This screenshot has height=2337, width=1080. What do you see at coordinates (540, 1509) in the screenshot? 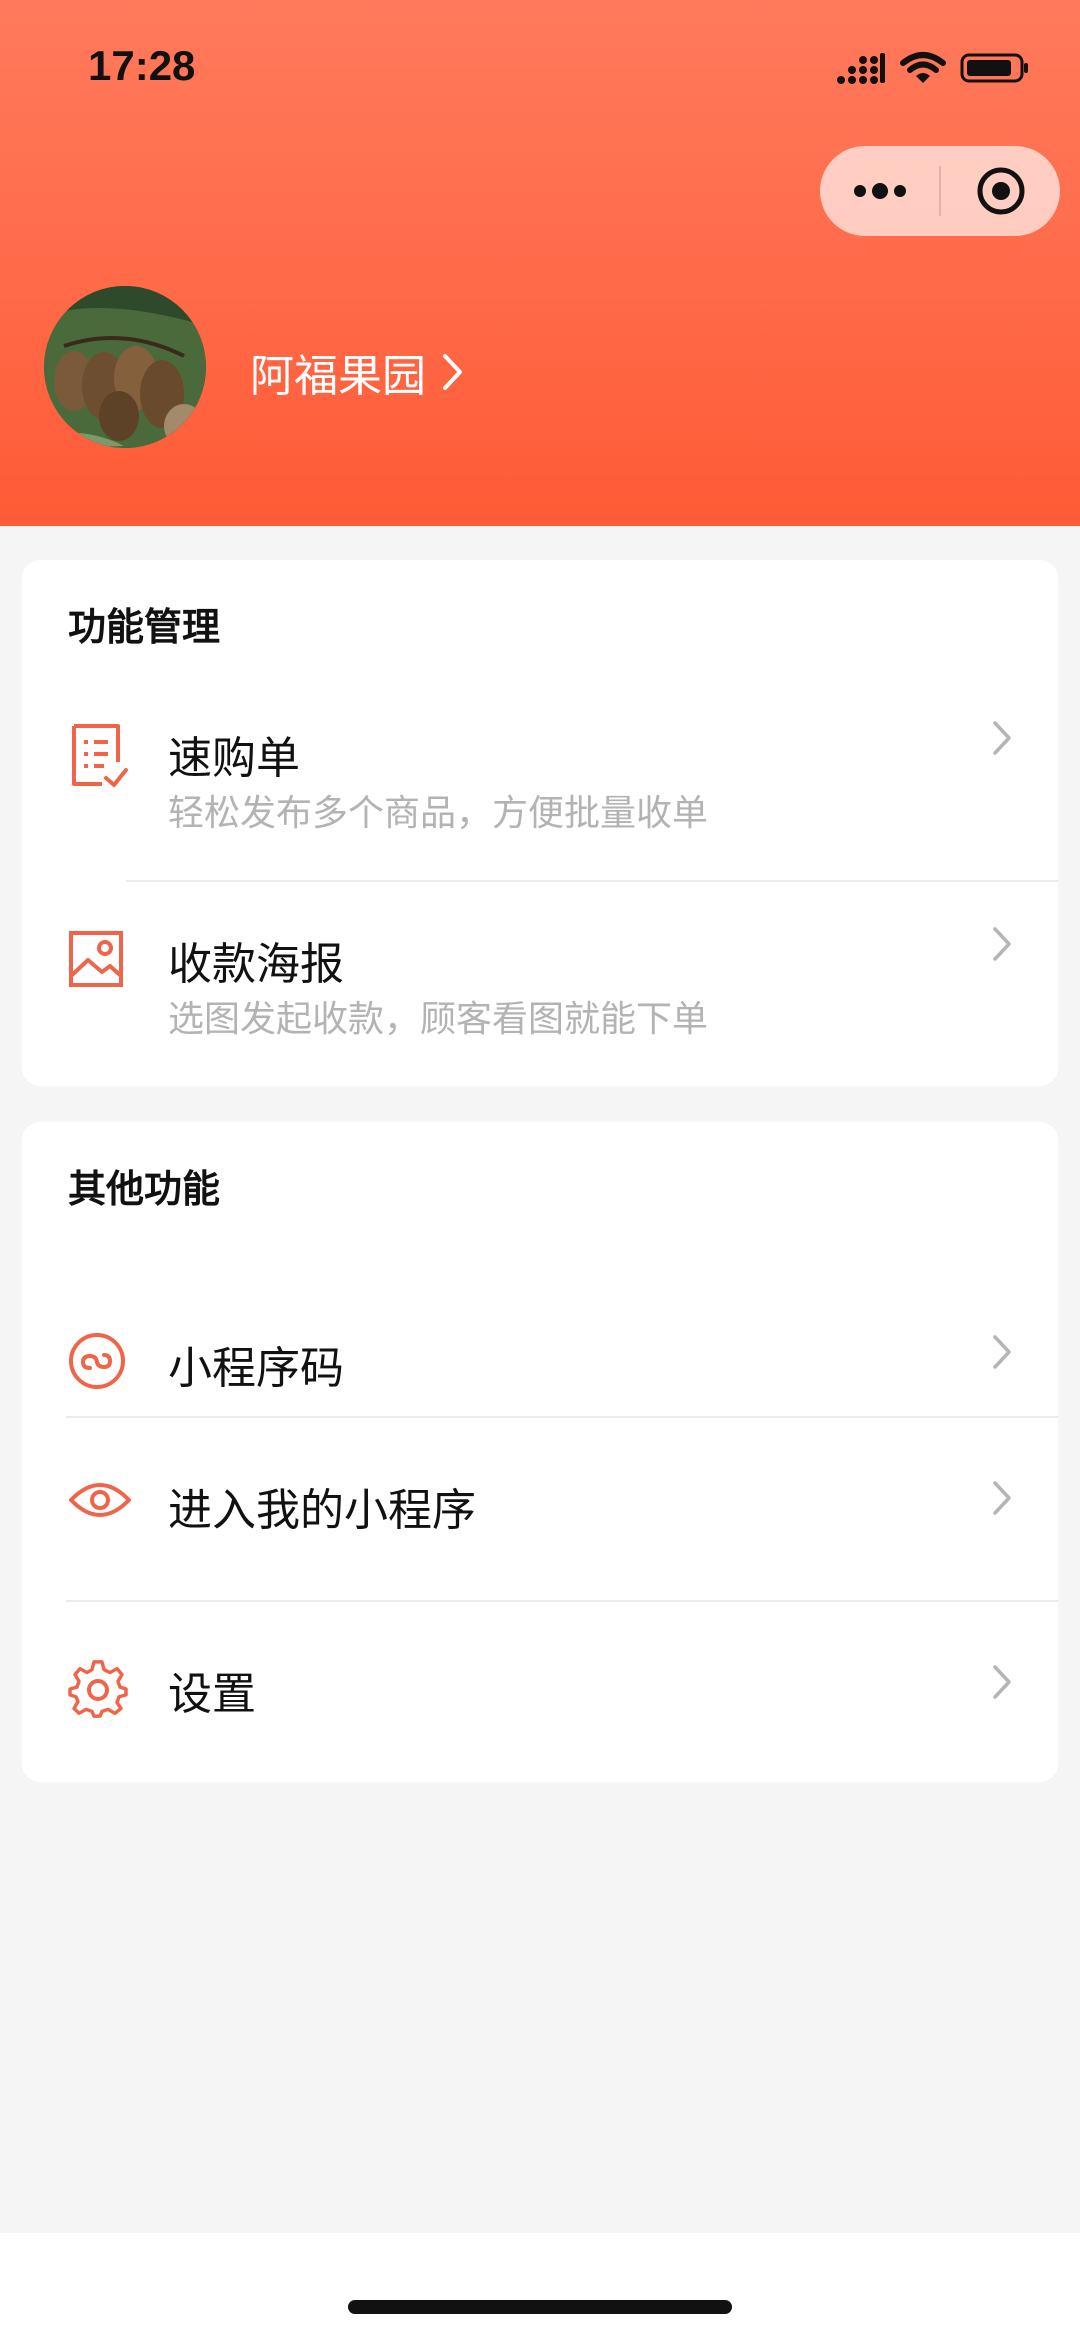
I see `enter-miniprogram-item: 进入我的小程序` at bounding box center [540, 1509].